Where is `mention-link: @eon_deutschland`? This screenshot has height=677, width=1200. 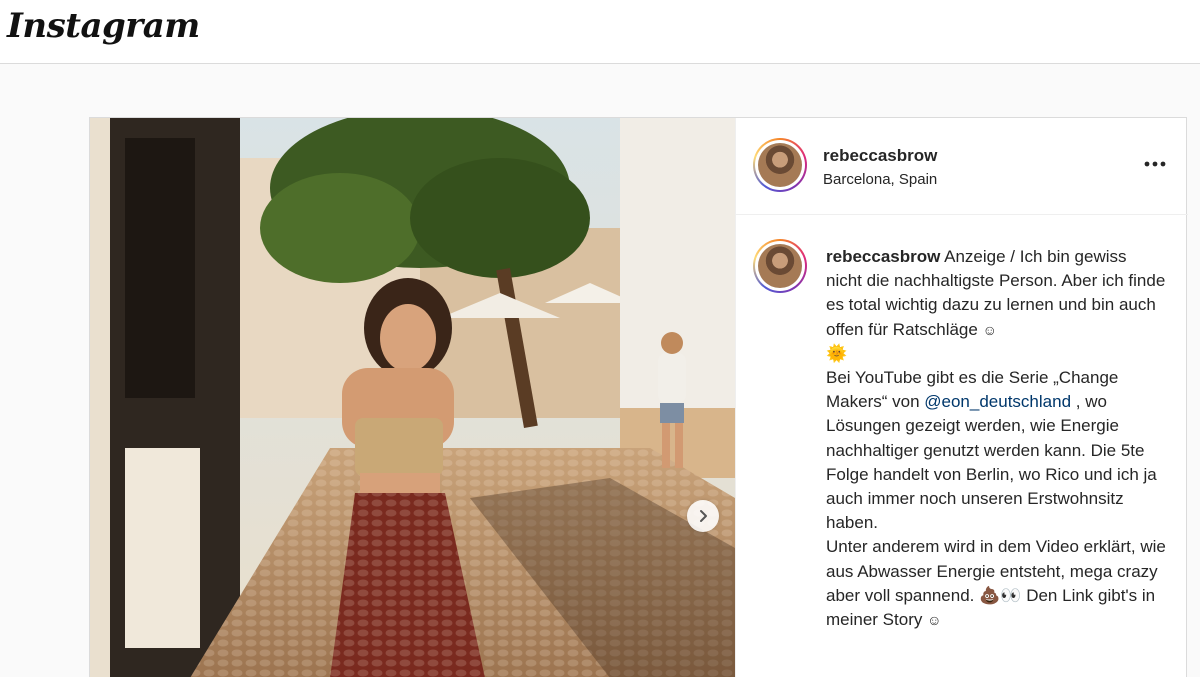 mention-link: @eon_deutschland is located at coordinates (997, 401).